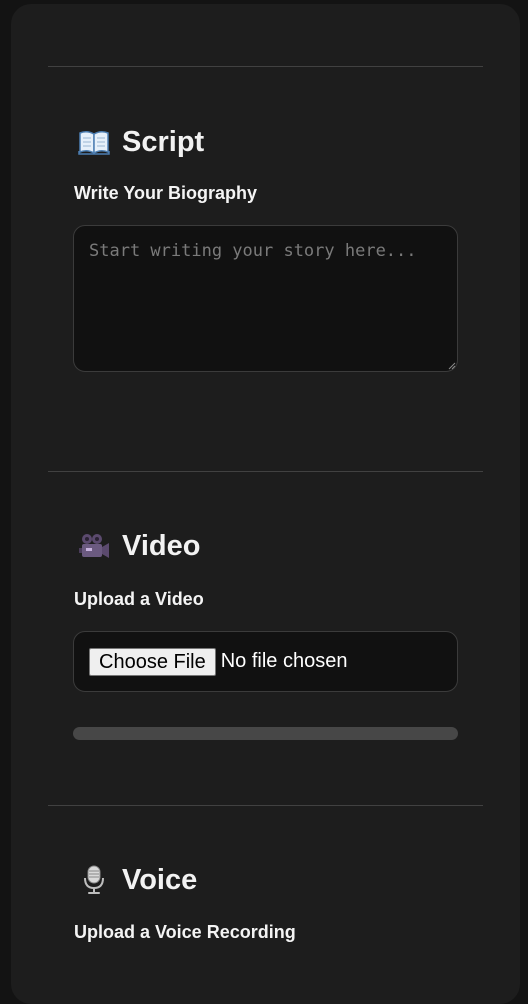 The height and width of the screenshot is (1004, 528). Describe the element at coordinates (152, 661) in the screenshot. I see `choose-file-button: Choose File` at that location.